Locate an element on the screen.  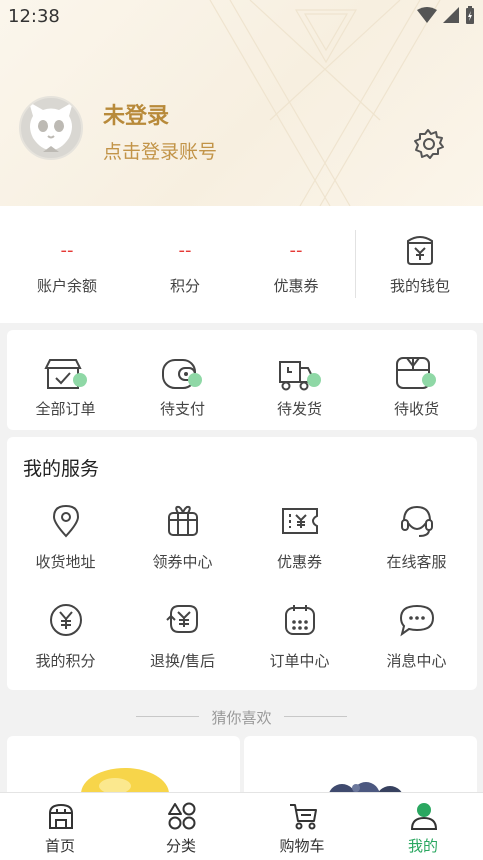
service-label: 领券中心 is located at coordinates (182, 562).